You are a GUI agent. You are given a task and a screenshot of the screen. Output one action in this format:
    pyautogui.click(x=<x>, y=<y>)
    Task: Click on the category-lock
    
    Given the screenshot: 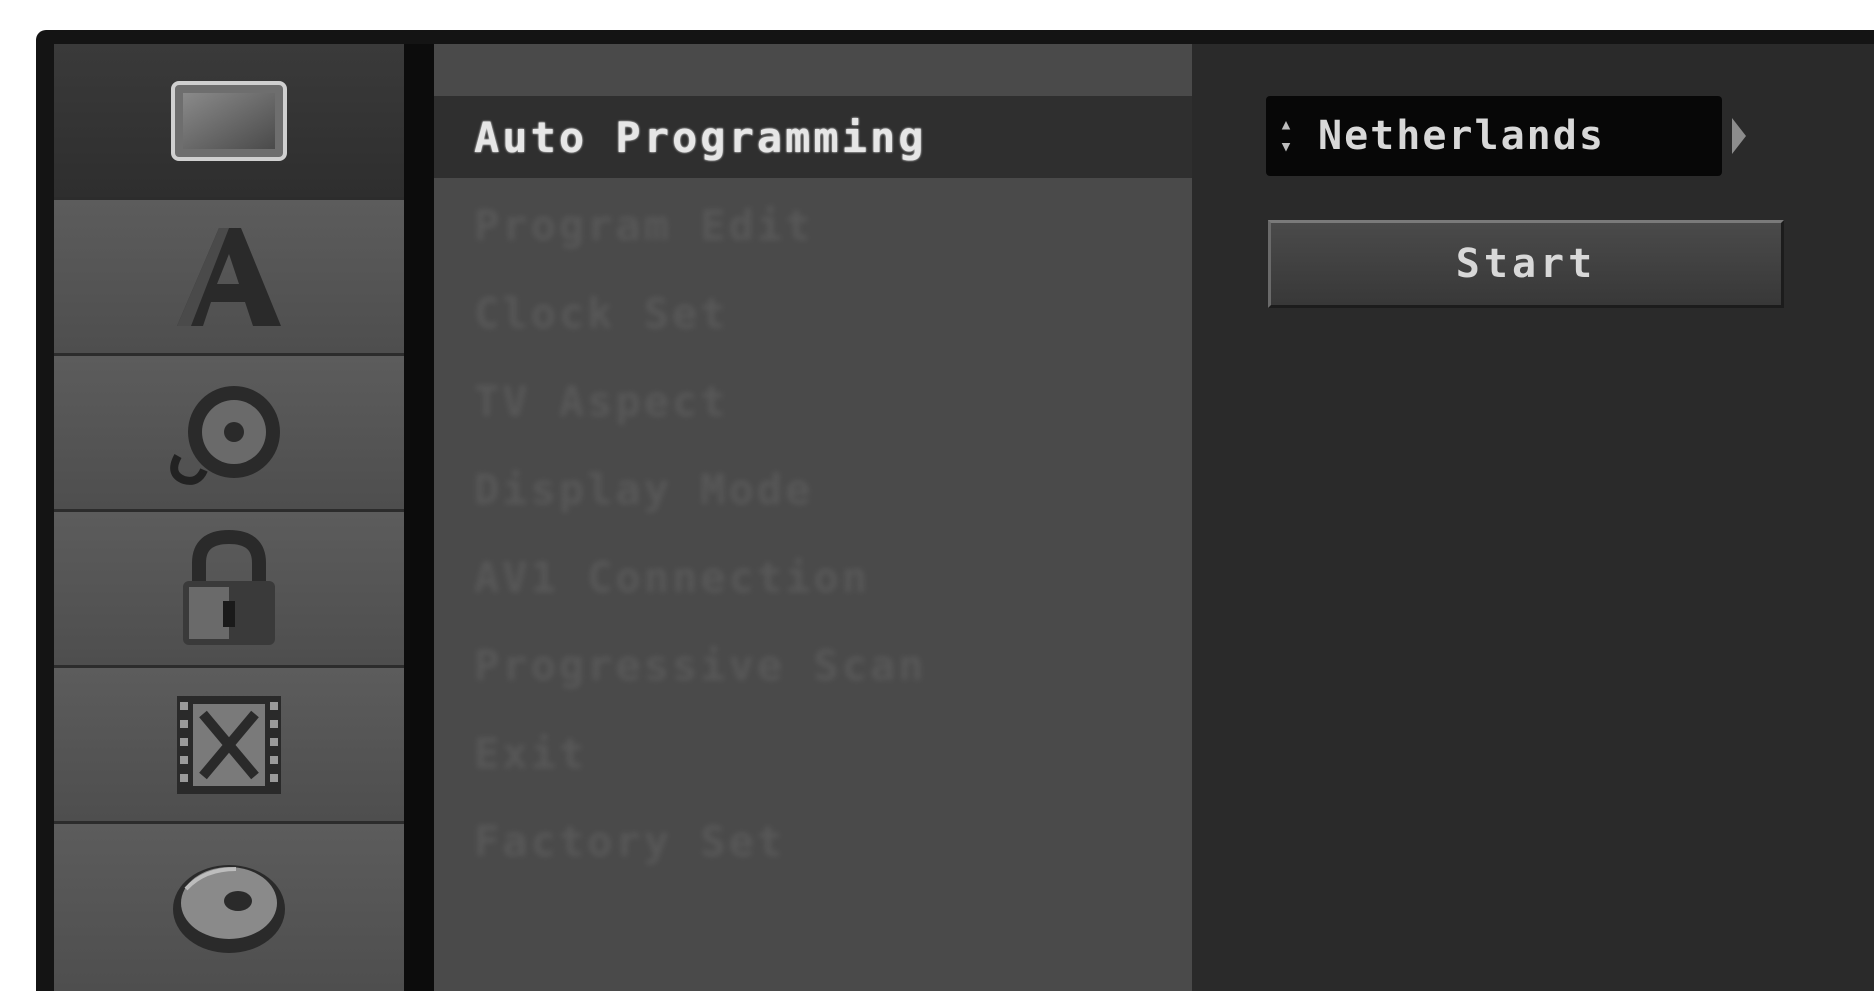 What is the action you would take?
    pyautogui.click(x=229, y=590)
    